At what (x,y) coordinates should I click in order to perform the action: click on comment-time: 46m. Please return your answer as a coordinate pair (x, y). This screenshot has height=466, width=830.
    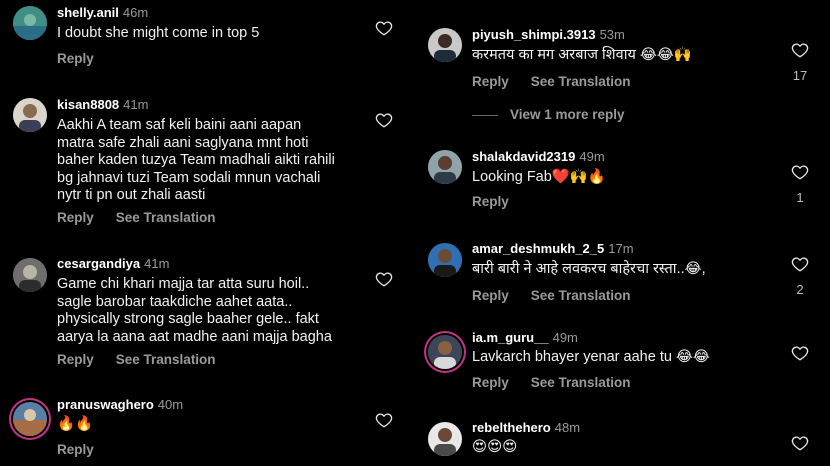
    Looking at the image, I should click on (135, 12).